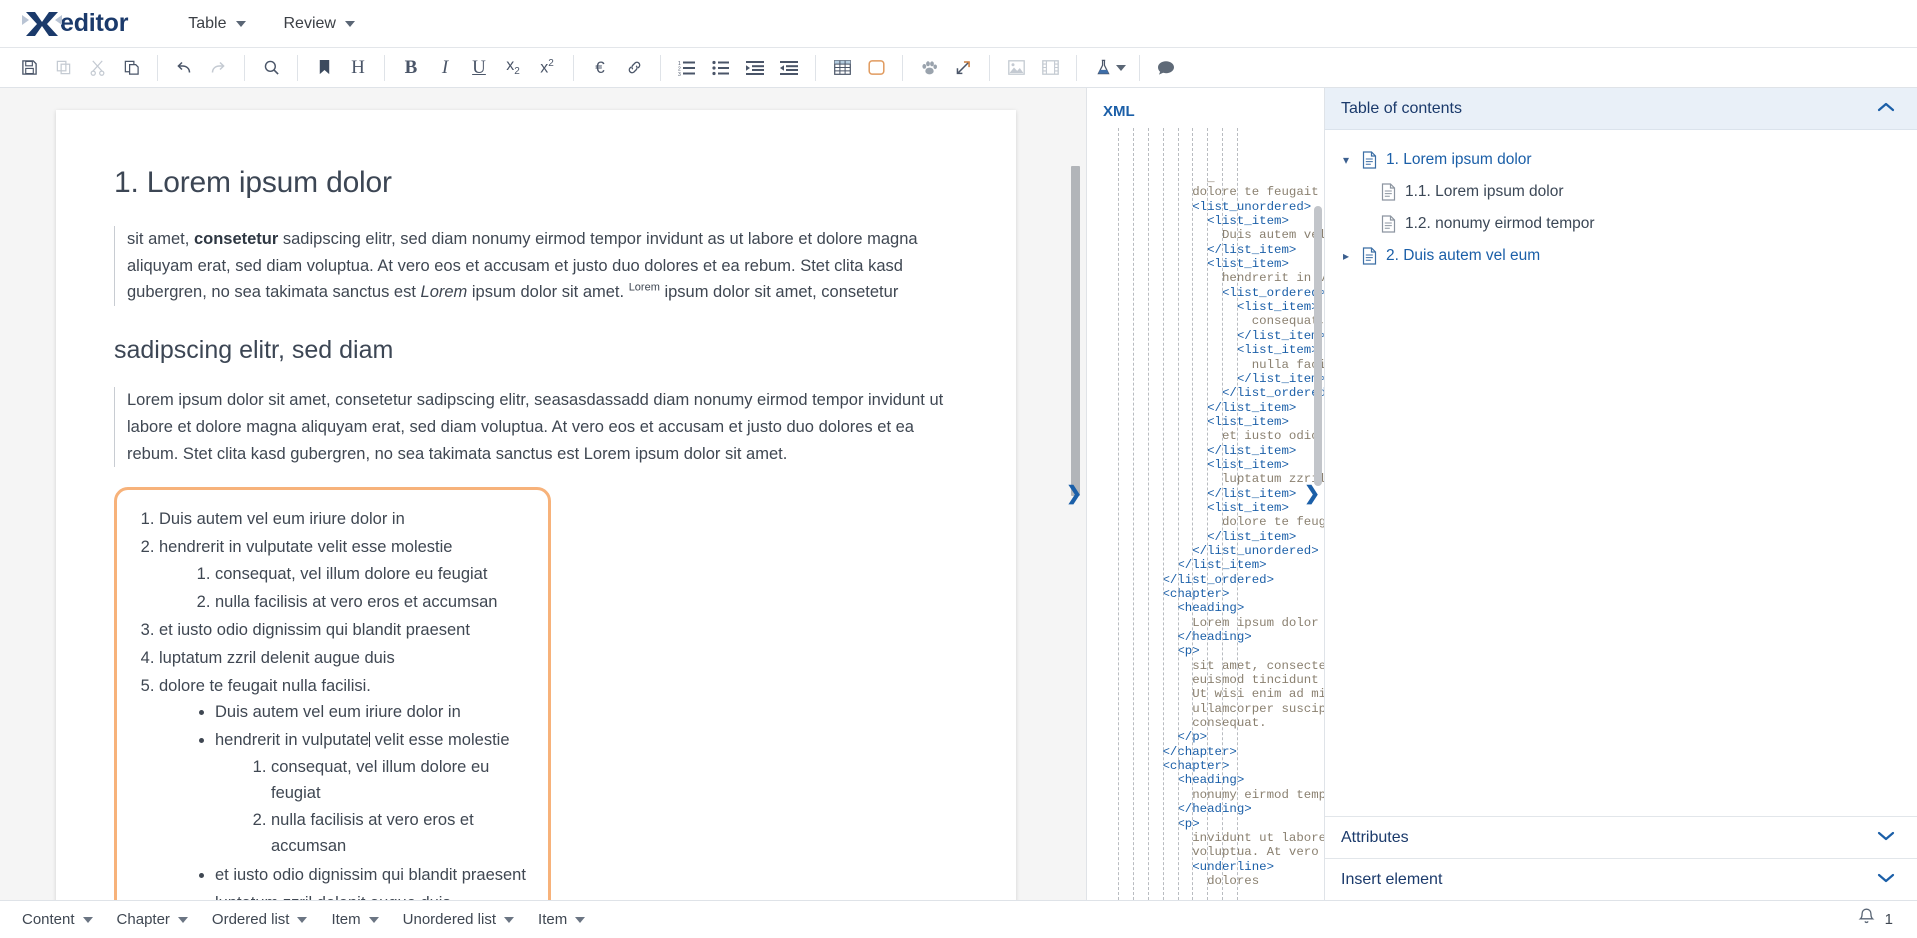  Describe the element at coordinates (876, 68) in the screenshot. I see `box-icon` at that location.